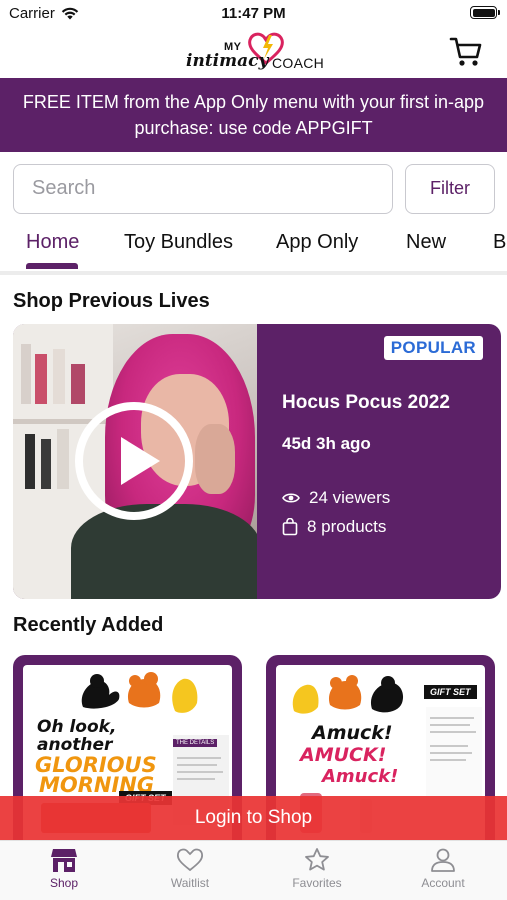  I want to click on live-products: 8 products, so click(334, 527).